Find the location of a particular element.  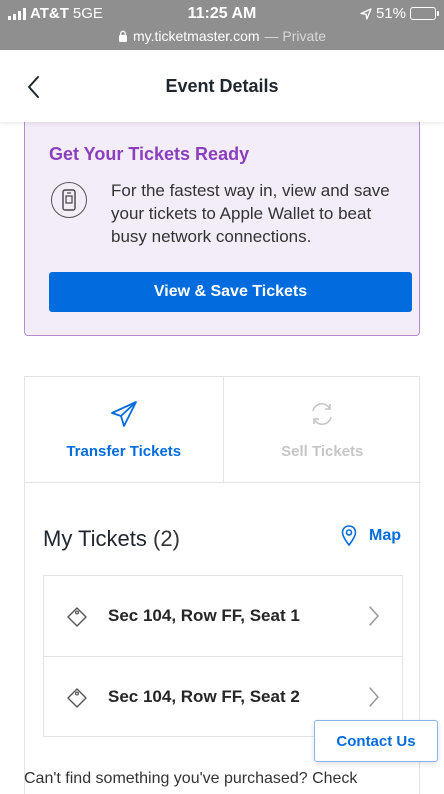

contact-us-button: Contact Us is located at coordinates (376, 741).